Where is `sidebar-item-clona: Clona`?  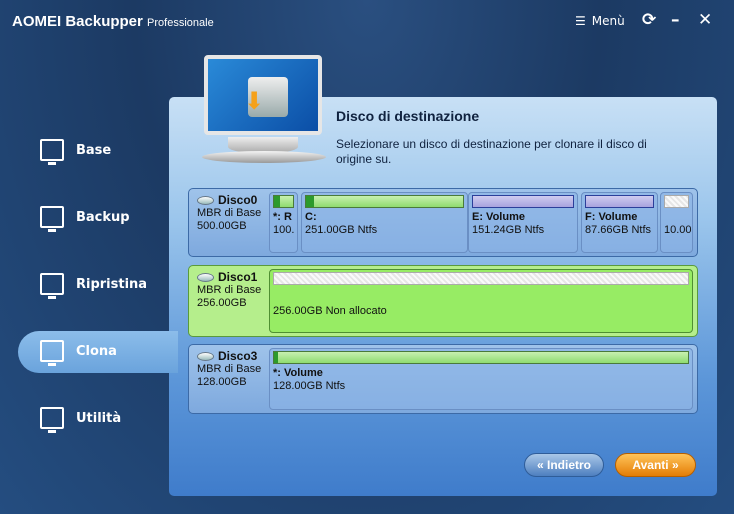 sidebar-item-clona: Clona is located at coordinates (104, 351).